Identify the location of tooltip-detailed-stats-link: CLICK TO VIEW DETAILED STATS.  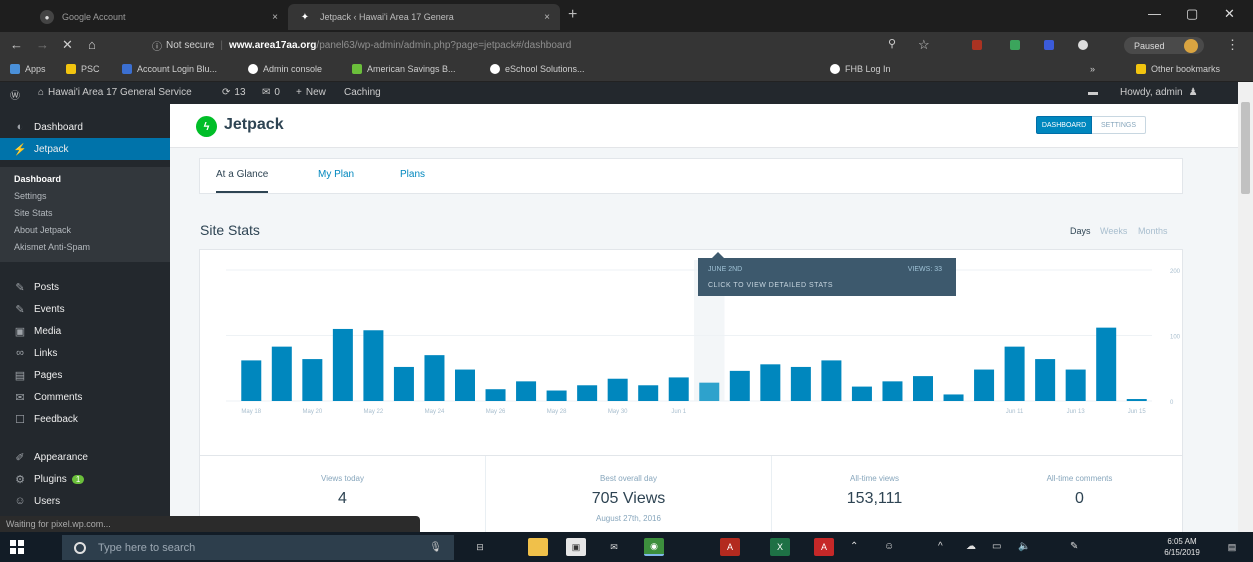
(770, 285).